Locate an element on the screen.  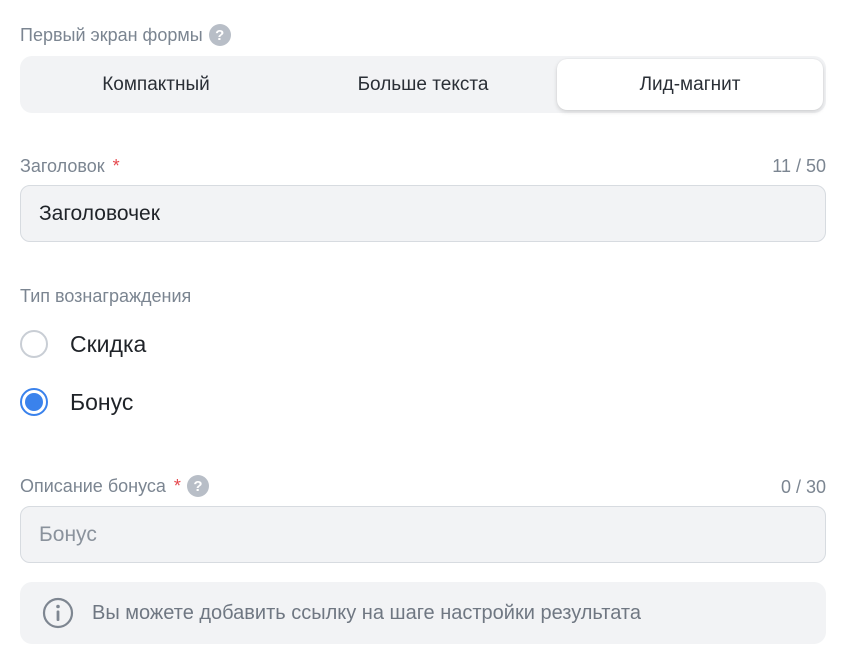
title-label-row: Заголовок * is located at coordinates (70, 166).